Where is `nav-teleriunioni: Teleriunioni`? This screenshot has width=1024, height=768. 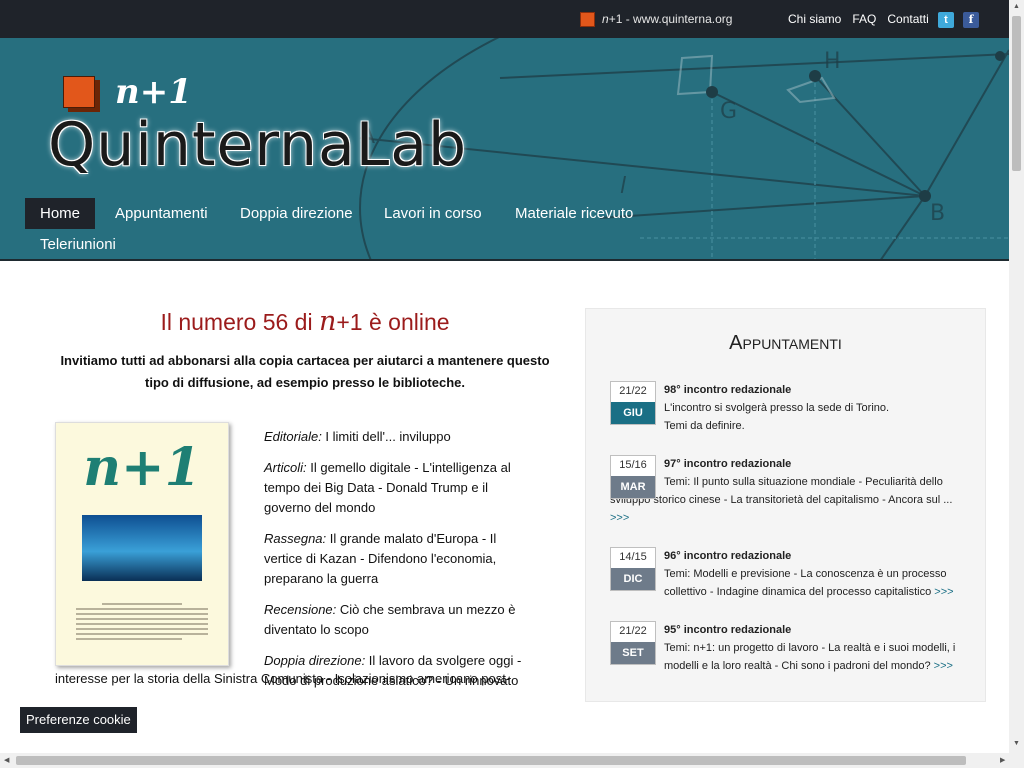
nav-teleriunioni: Teleriunioni is located at coordinates (78, 244).